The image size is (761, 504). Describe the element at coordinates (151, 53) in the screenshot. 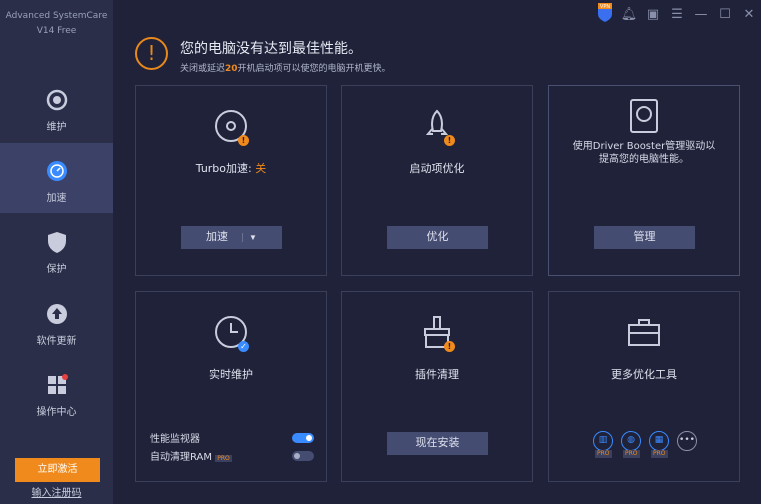

I see `warning-icon: !` at that location.